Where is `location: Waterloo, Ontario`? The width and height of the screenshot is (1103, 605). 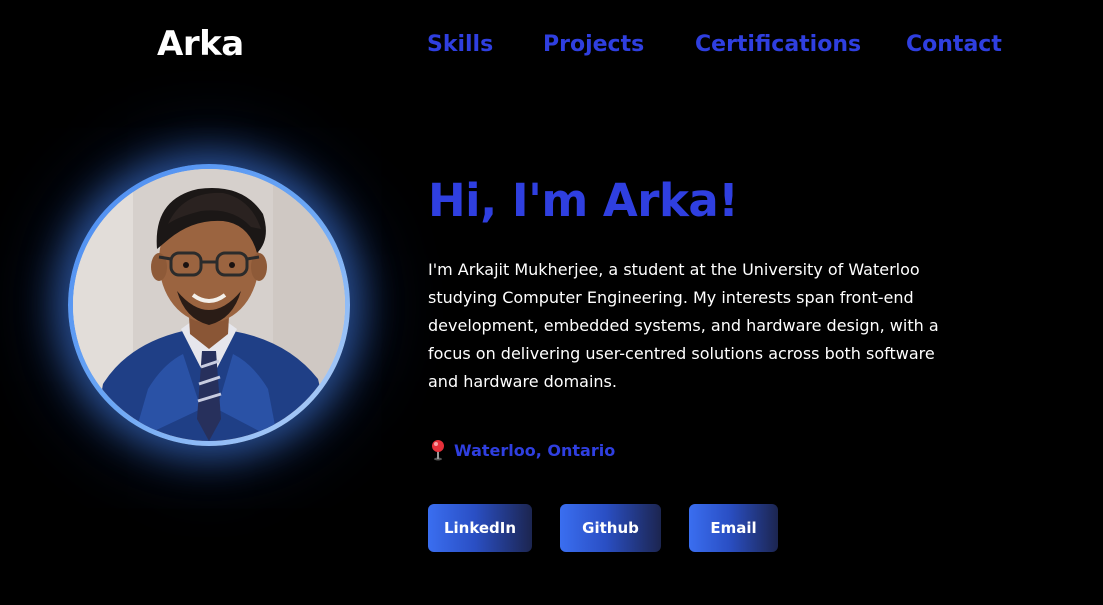
location: Waterloo, Ontario is located at coordinates (521, 450).